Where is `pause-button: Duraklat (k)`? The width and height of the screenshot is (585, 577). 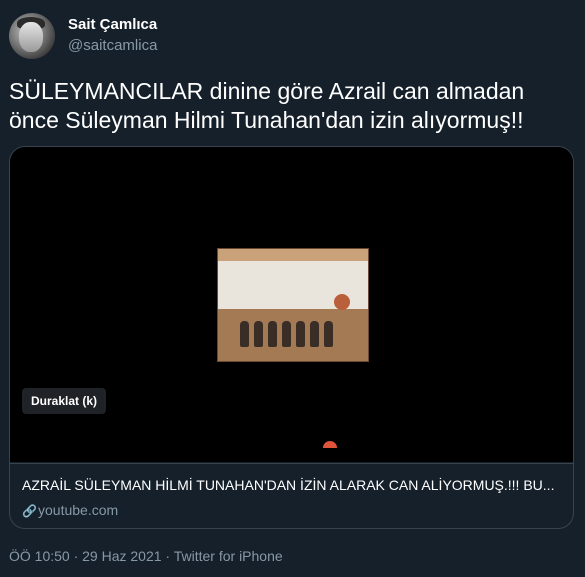 pause-button: Duraklat (k) is located at coordinates (64, 401).